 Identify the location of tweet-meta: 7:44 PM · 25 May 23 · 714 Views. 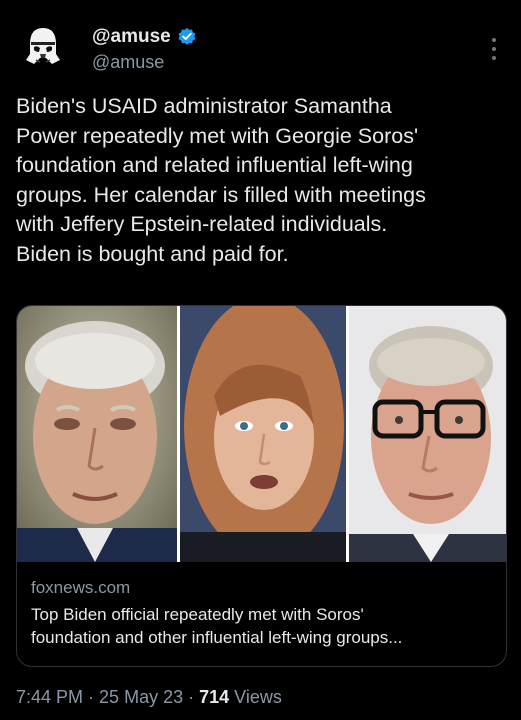
(149, 697).